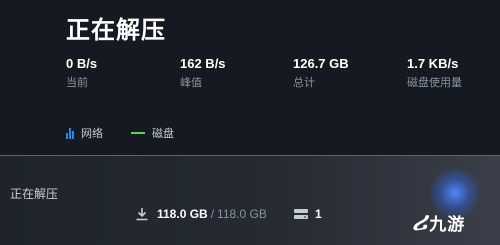 The width and height of the screenshot is (500, 245). What do you see at coordinates (304, 83) in the screenshot?
I see `stat-total-label: 总计` at bounding box center [304, 83].